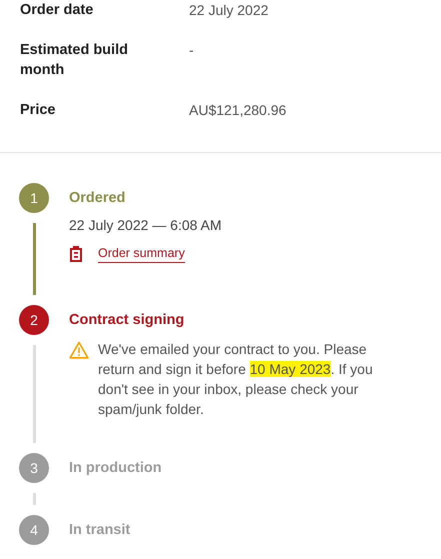  I want to click on order-summary-link: Order summary, so click(141, 254).